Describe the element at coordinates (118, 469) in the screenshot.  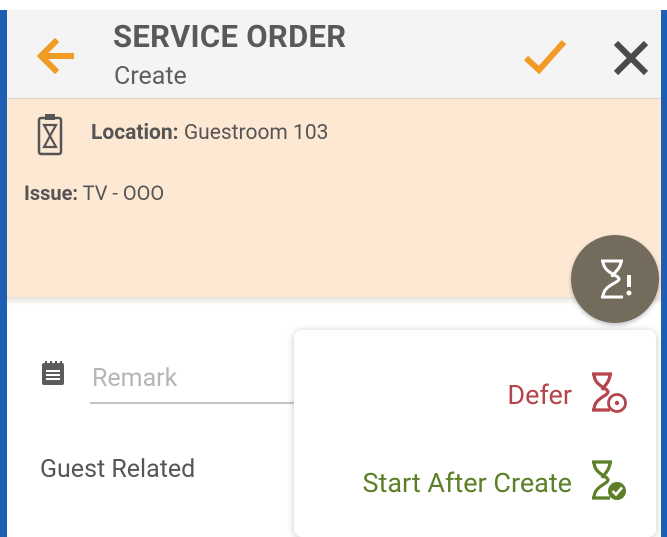
I see `guest-related-label: Guest Related` at that location.